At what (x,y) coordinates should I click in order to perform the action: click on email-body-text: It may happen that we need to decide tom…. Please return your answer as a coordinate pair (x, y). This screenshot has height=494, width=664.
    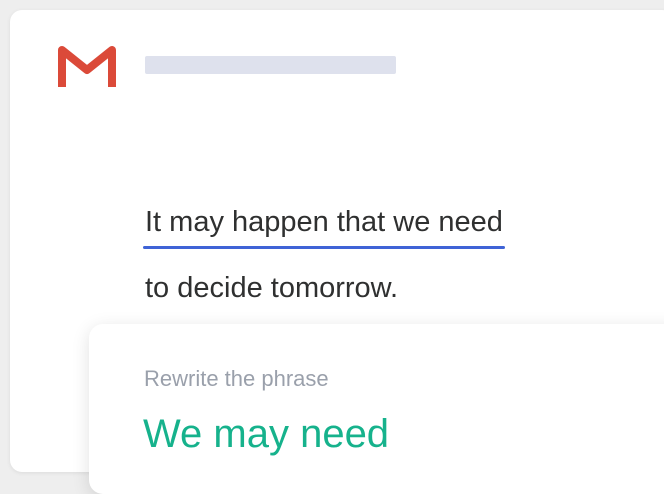
    Looking at the image, I should click on (324, 255).